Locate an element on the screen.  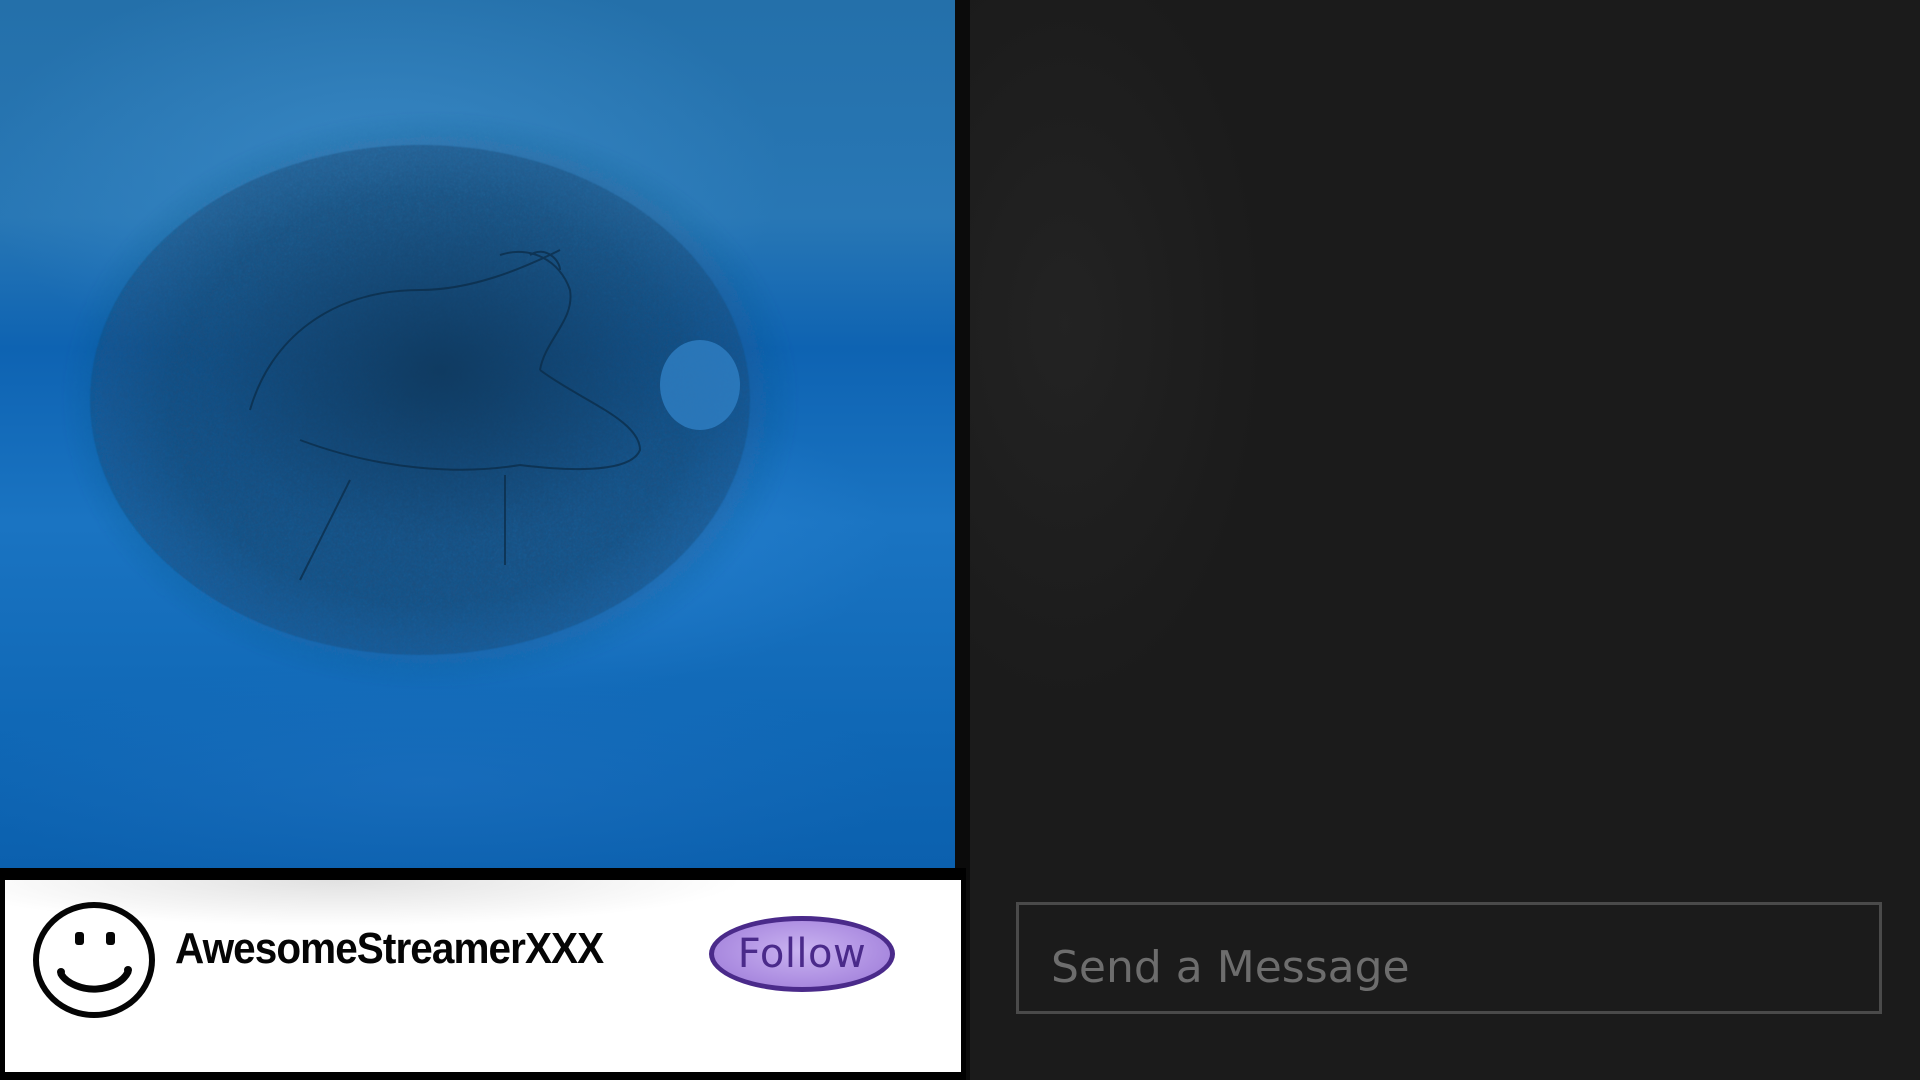
streamer-info-panel: AwesomeStreamerXXX Follow is located at coordinates (483, 976).